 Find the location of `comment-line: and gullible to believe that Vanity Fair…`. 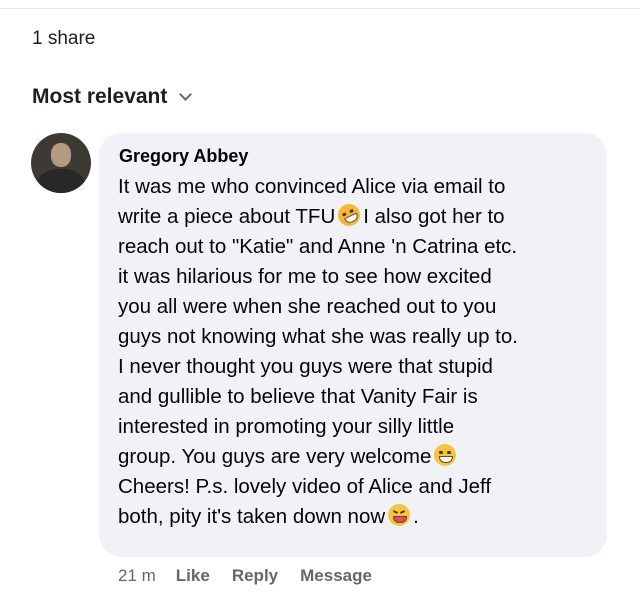

comment-line: and gullible to believe that Vanity Fair… is located at coordinates (298, 396).